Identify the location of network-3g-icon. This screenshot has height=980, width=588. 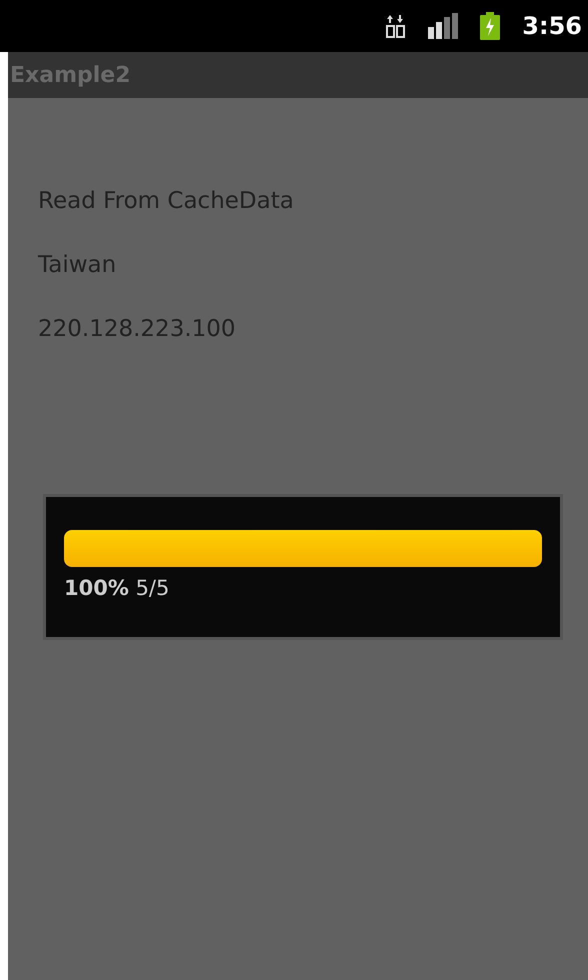
(396, 26).